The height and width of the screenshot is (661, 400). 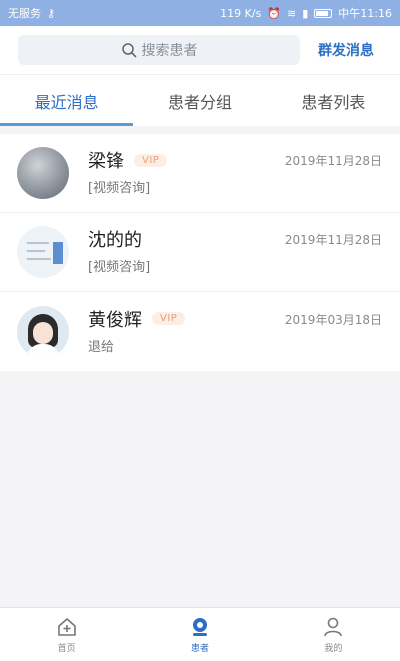 I want to click on search-placeholder: 搜索患者, so click(x=169, y=51).